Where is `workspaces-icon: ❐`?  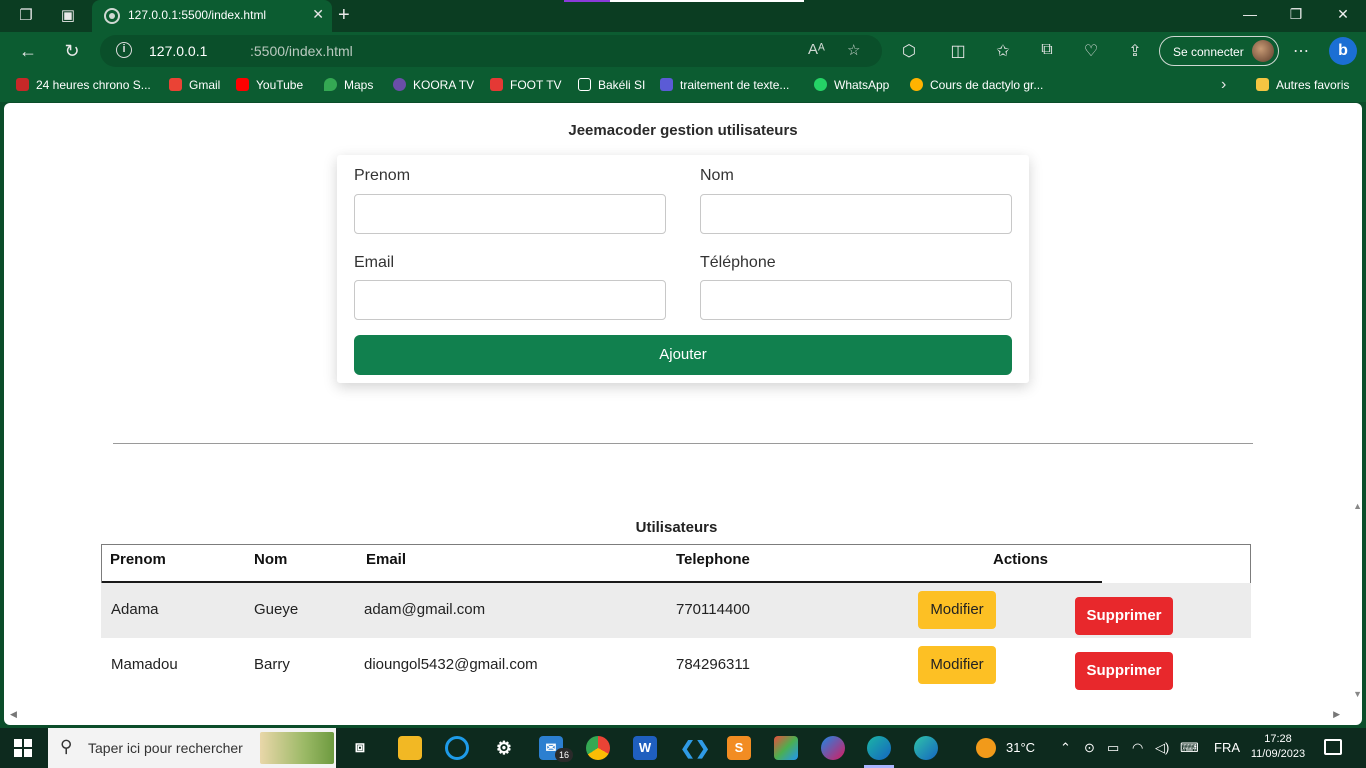
workspaces-icon: ❐ is located at coordinates (26, 16).